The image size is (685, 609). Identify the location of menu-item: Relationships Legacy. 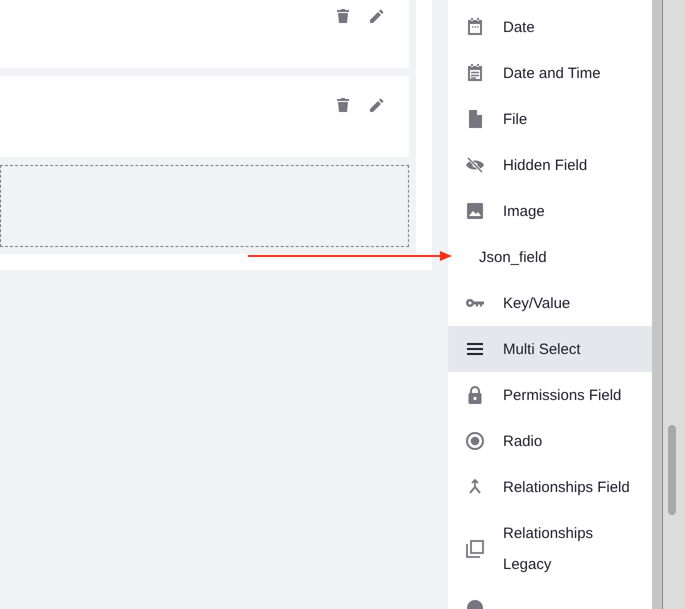
(550, 549).